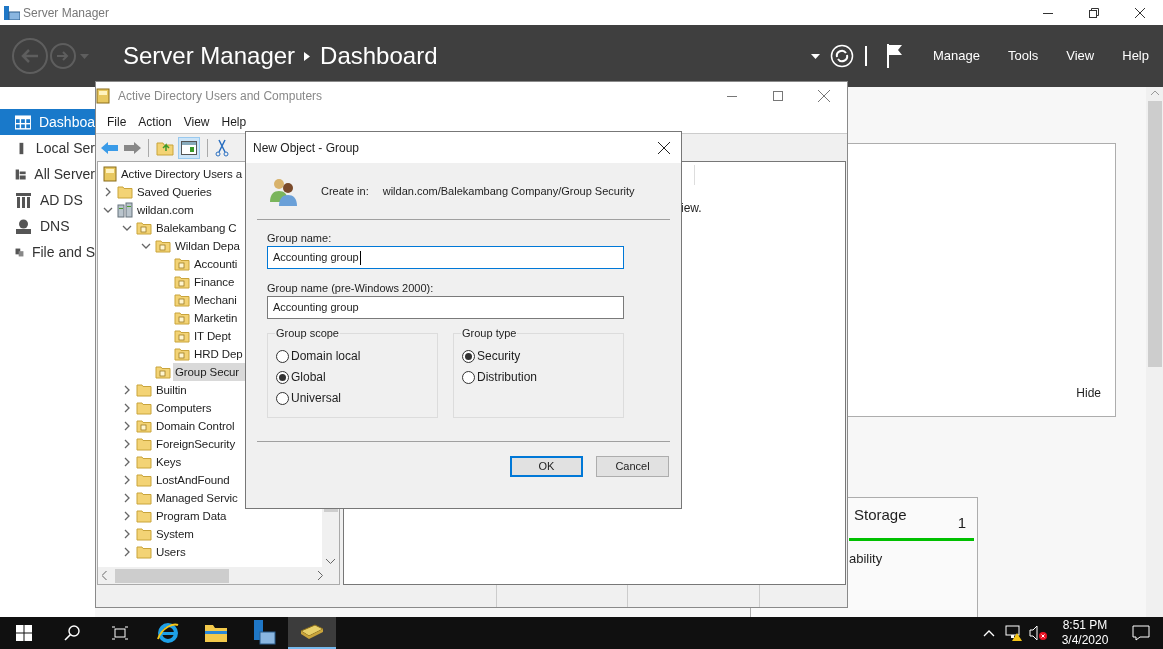 This screenshot has width=1163, height=649. What do you see at coordinates (47, 226) in the screenshot?
I see `sidebar-item: DNS` at bounding box center [47, 226].